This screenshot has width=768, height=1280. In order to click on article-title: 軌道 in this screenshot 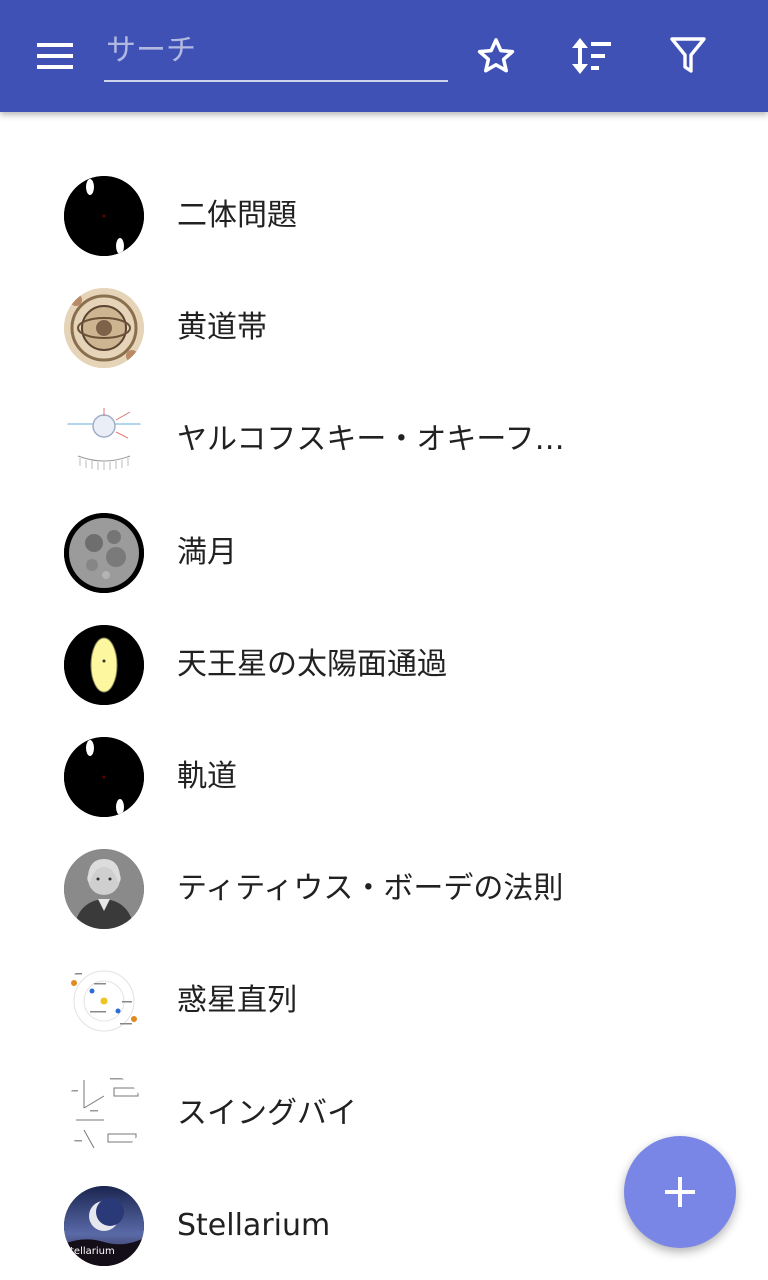, I will do `click(207, 776)`.